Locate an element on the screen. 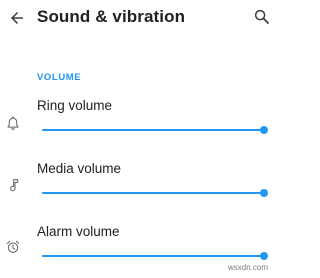 The height and width of the screenshot is (278, 320). toolbar: Sound & vibration is located at coordinates (141, 19).